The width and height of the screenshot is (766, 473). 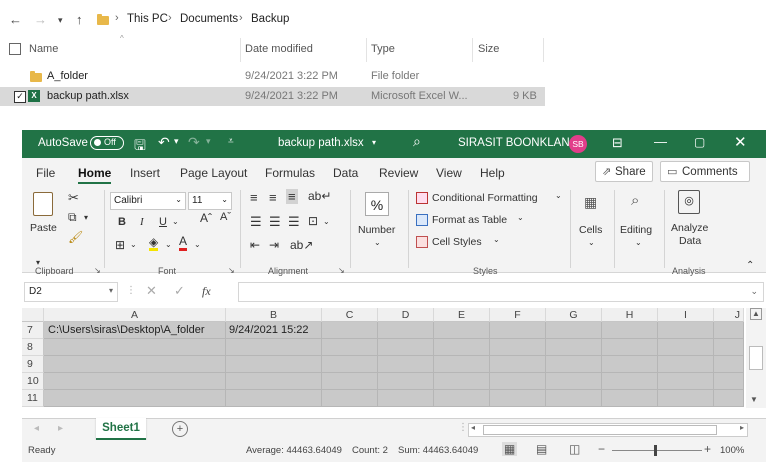 I want to click on zoom-slider, so click(x=657, y=450).